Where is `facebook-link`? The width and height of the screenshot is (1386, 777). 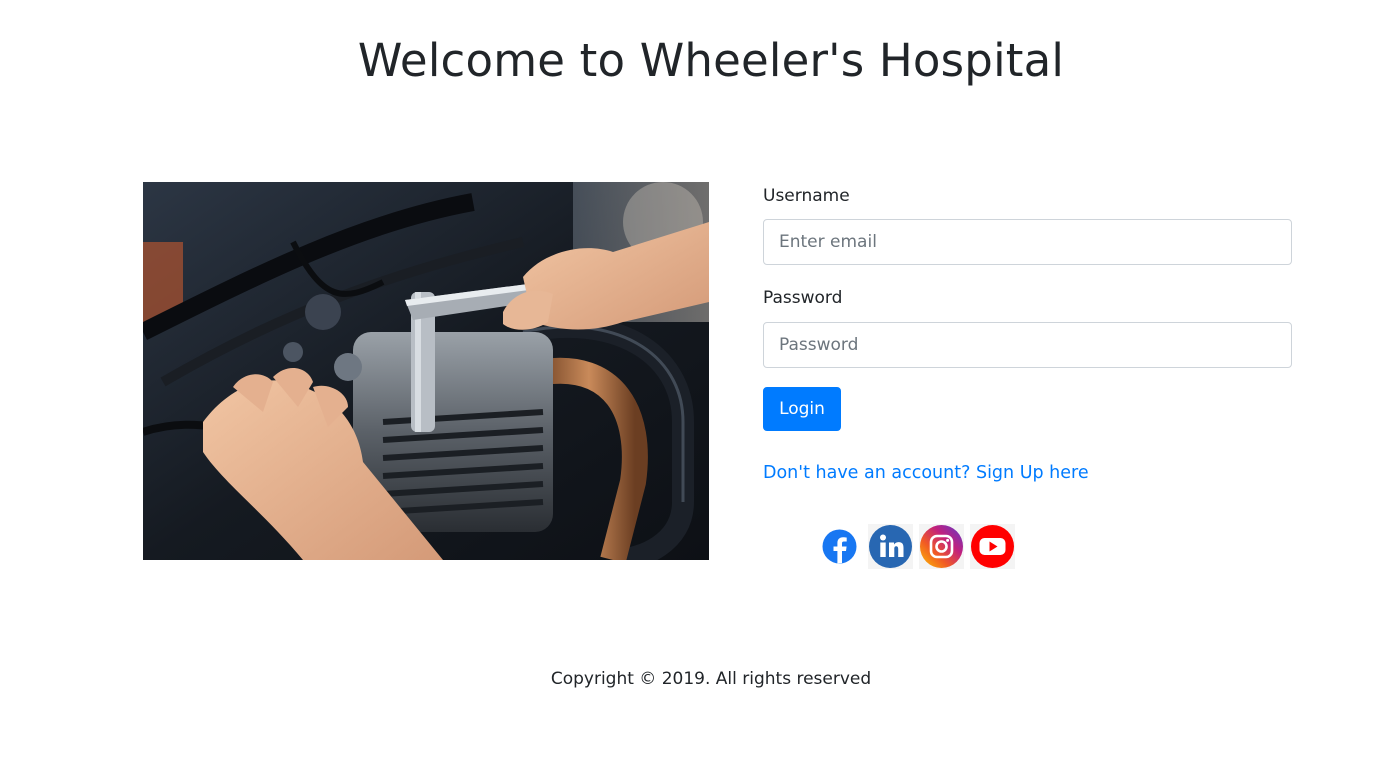
facebook-link is located at coordinates (839, 546).